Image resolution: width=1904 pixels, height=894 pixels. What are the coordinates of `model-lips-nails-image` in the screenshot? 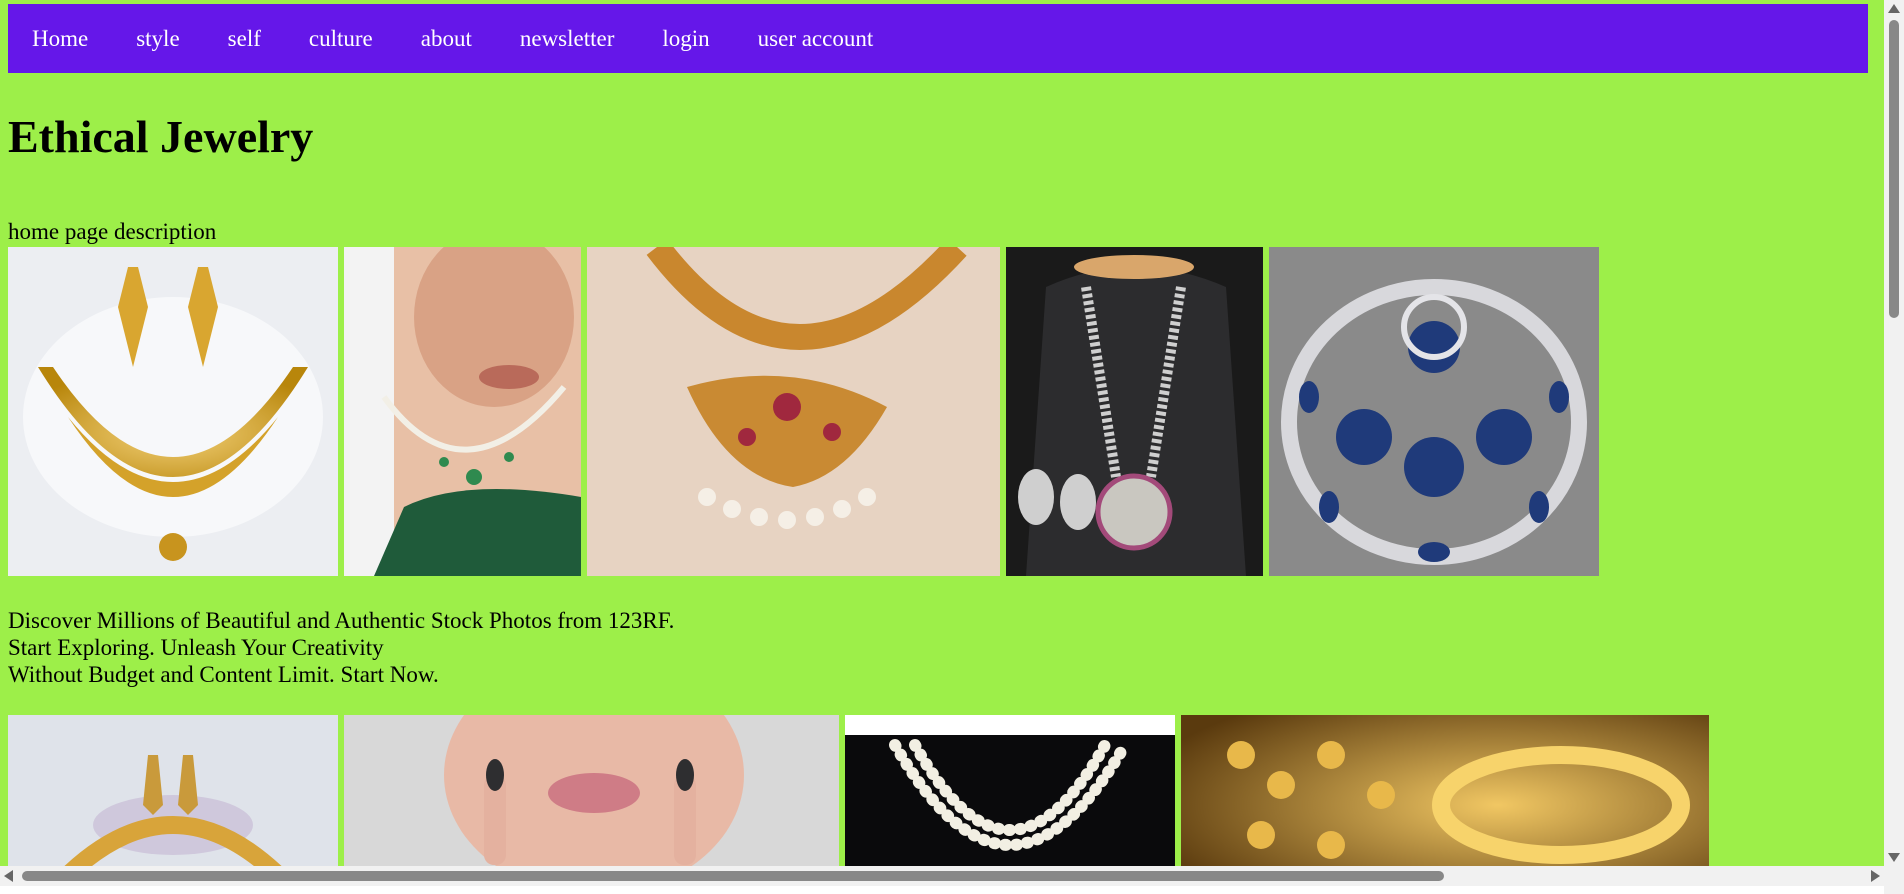 It's located at (591, 790).